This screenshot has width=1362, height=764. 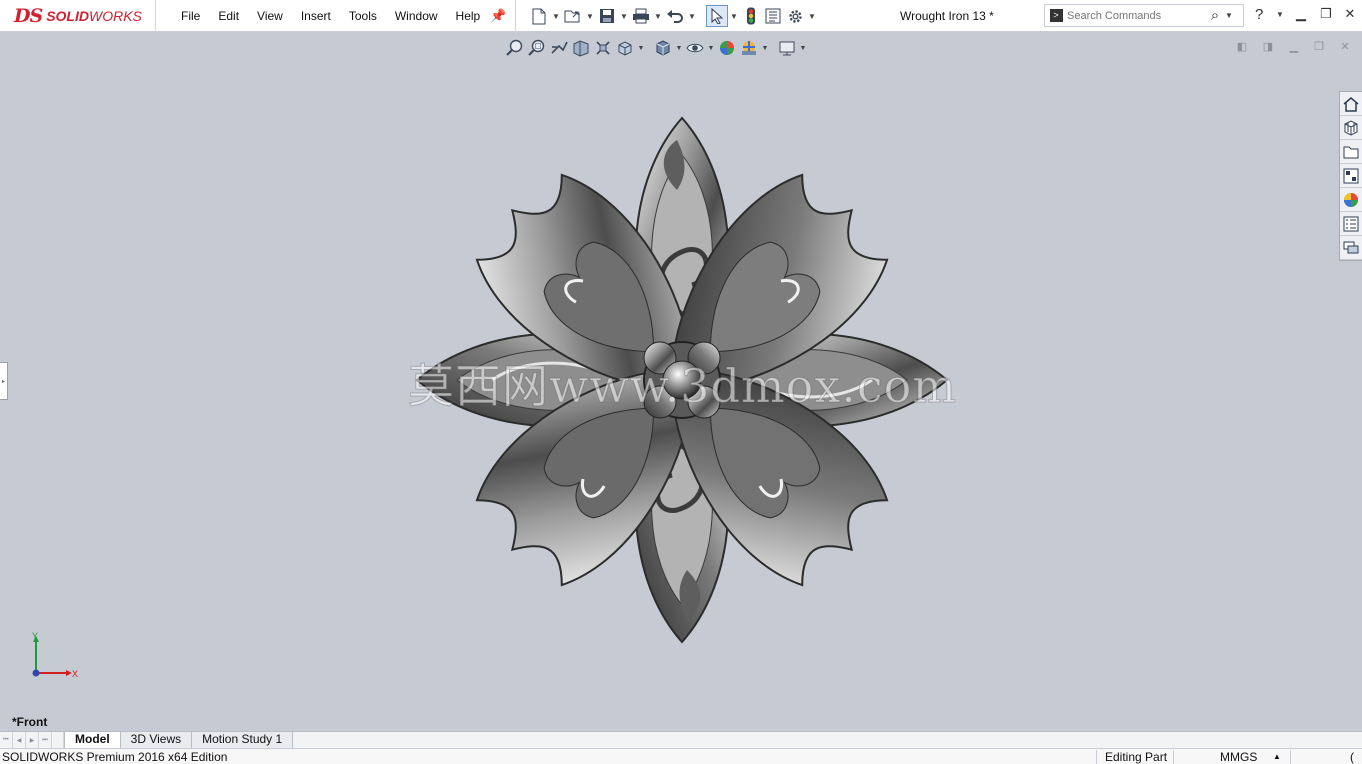 What do you see at coordinates (681, 739) in the screenshot?
I see `model-tab-bar: ⏮ ◀ ▶ ⏭ Model 3D Views Motion Study 1` at bounding box center [681, 739].